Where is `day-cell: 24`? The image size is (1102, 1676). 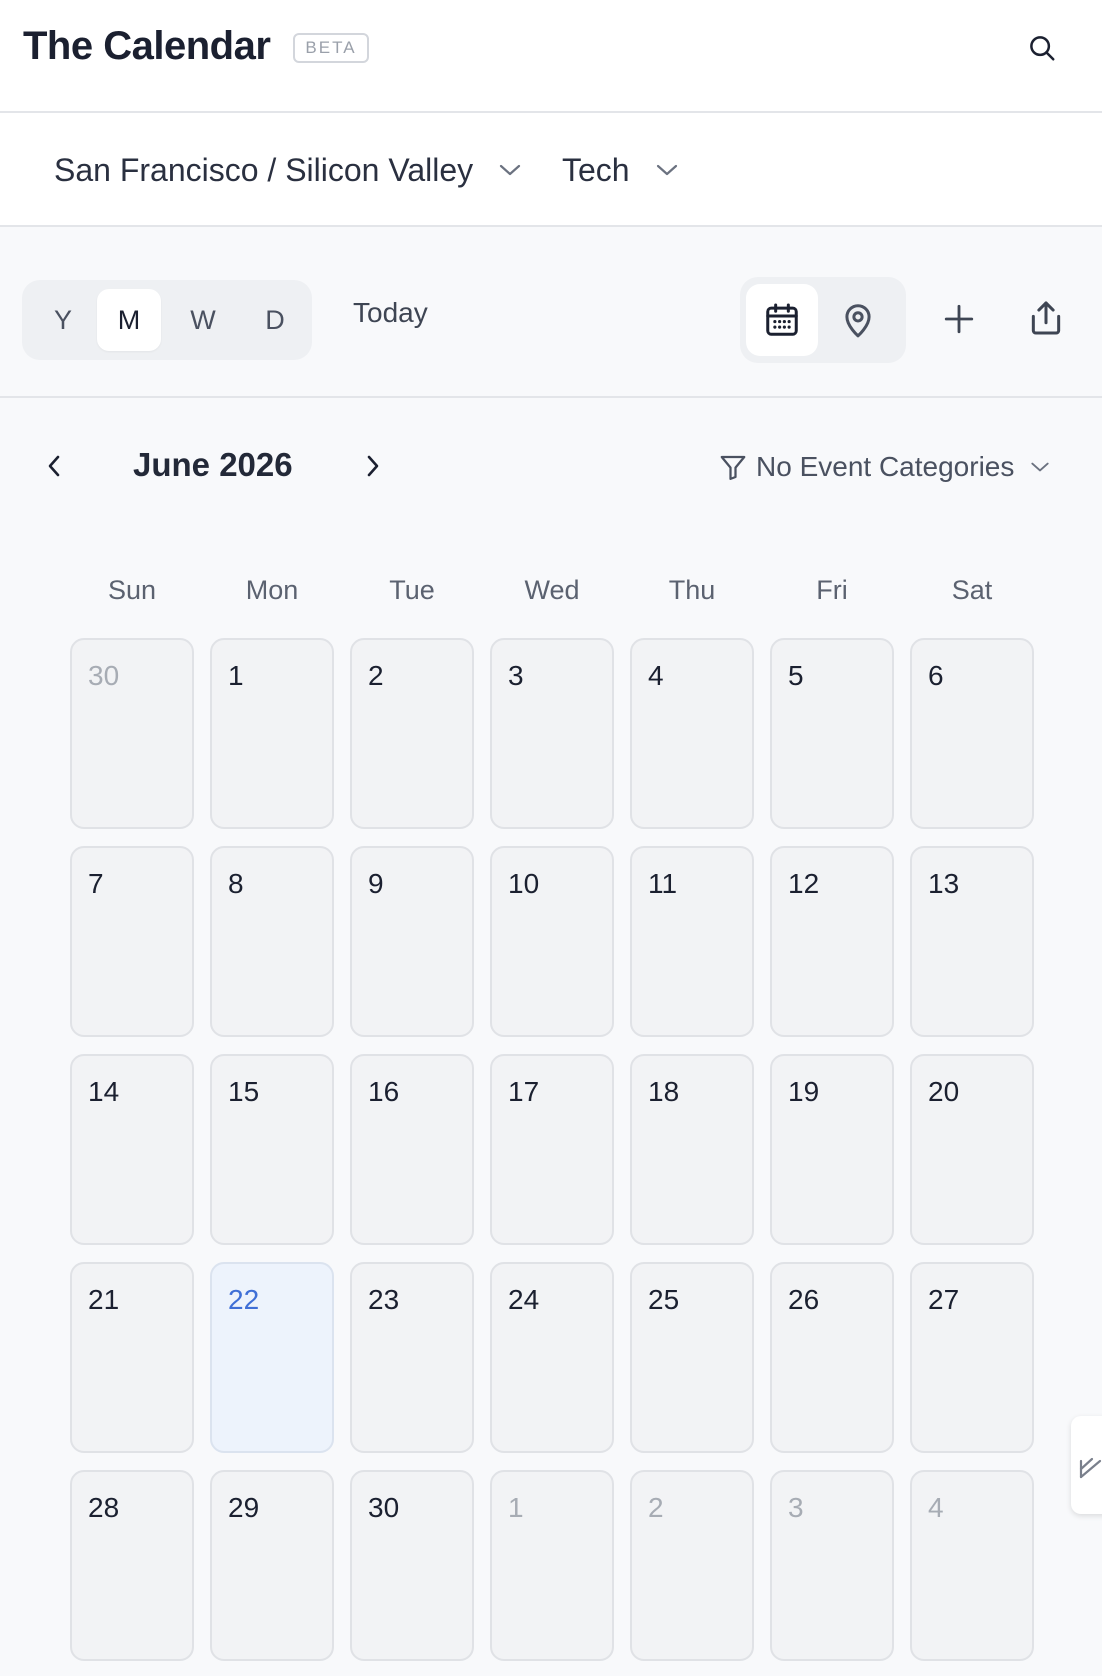 day-cell: 24 is located at coordinates (552, 1357).